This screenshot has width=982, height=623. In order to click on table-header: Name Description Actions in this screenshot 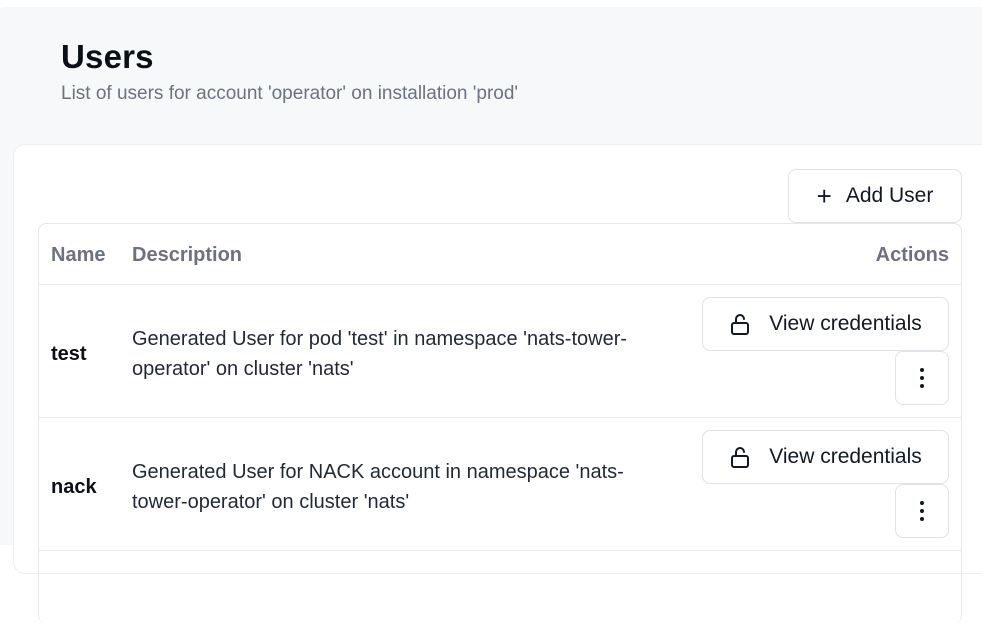, I will do `click(500, 254)`.